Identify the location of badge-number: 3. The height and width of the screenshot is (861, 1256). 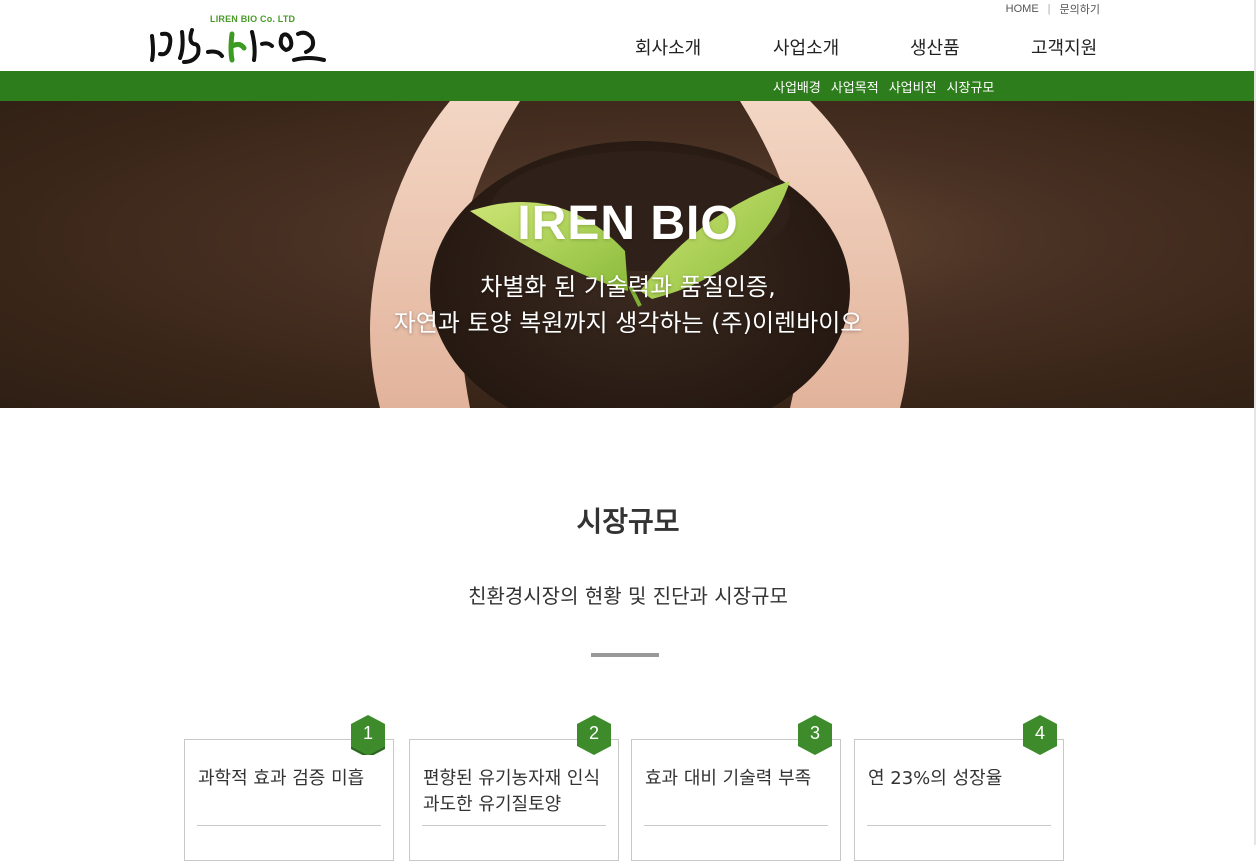
(814, 733).